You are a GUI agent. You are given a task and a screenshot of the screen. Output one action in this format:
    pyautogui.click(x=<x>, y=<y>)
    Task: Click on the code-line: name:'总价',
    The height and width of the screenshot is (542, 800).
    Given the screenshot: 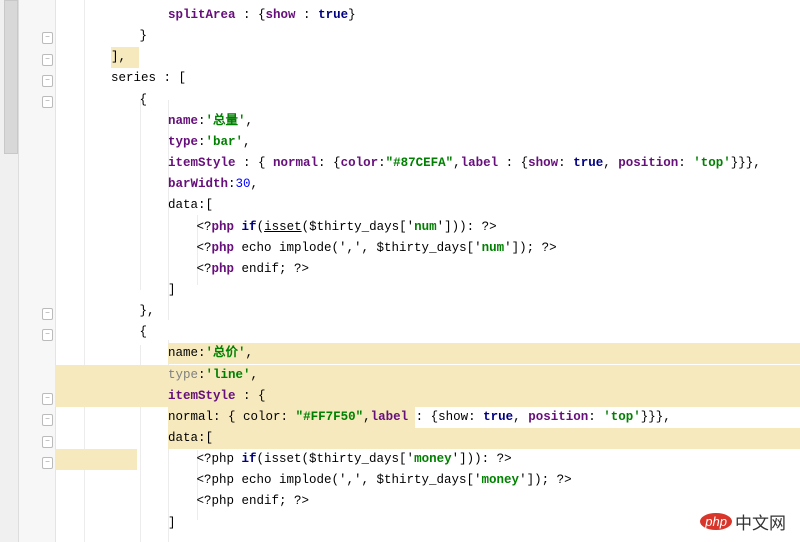 What is the action you would take?
    pyautogui.click(x=427, y=354)
    